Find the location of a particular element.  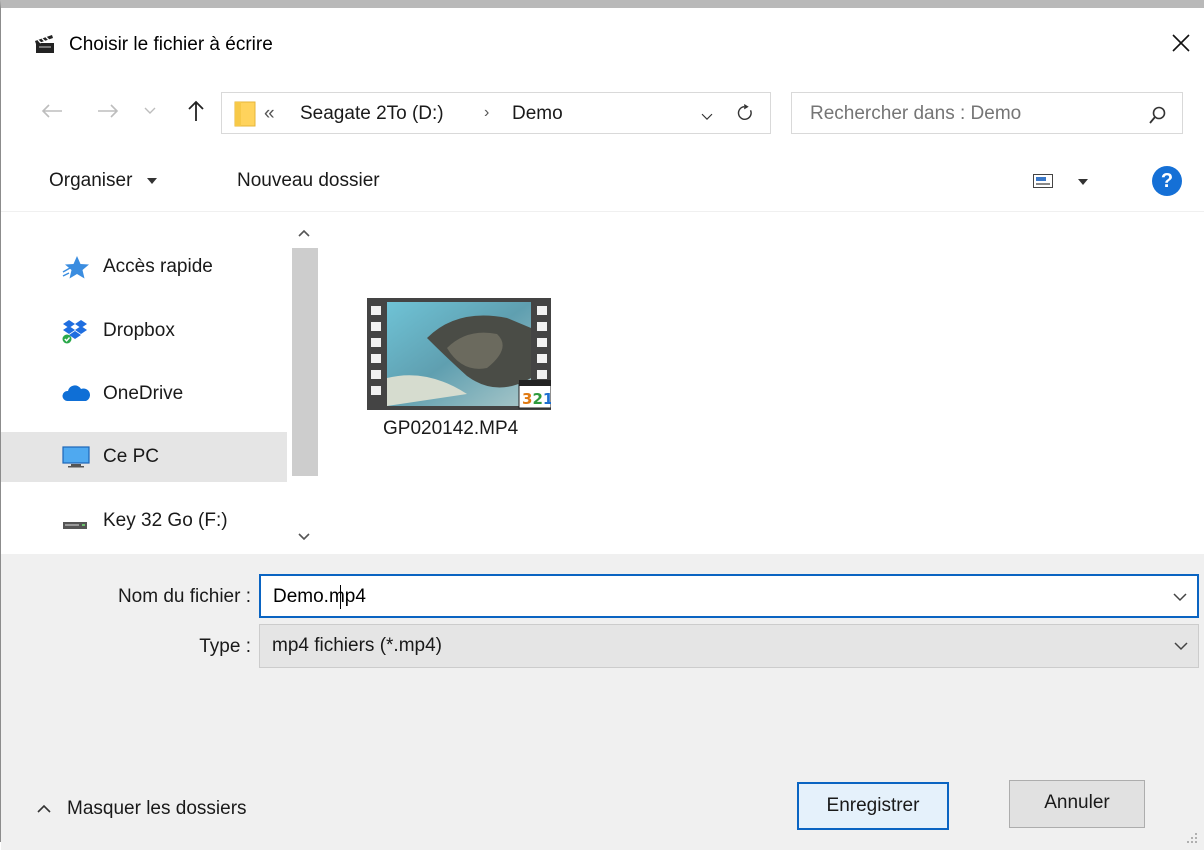

folder-icon is located at coordinates (245, 114).